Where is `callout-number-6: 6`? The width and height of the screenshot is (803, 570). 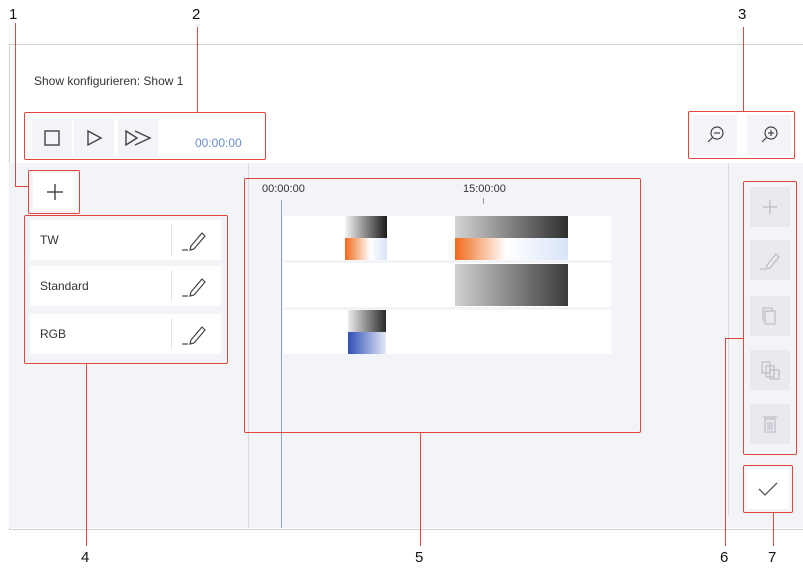 callout-number-6: 6 is located at coordinates (724, 557).